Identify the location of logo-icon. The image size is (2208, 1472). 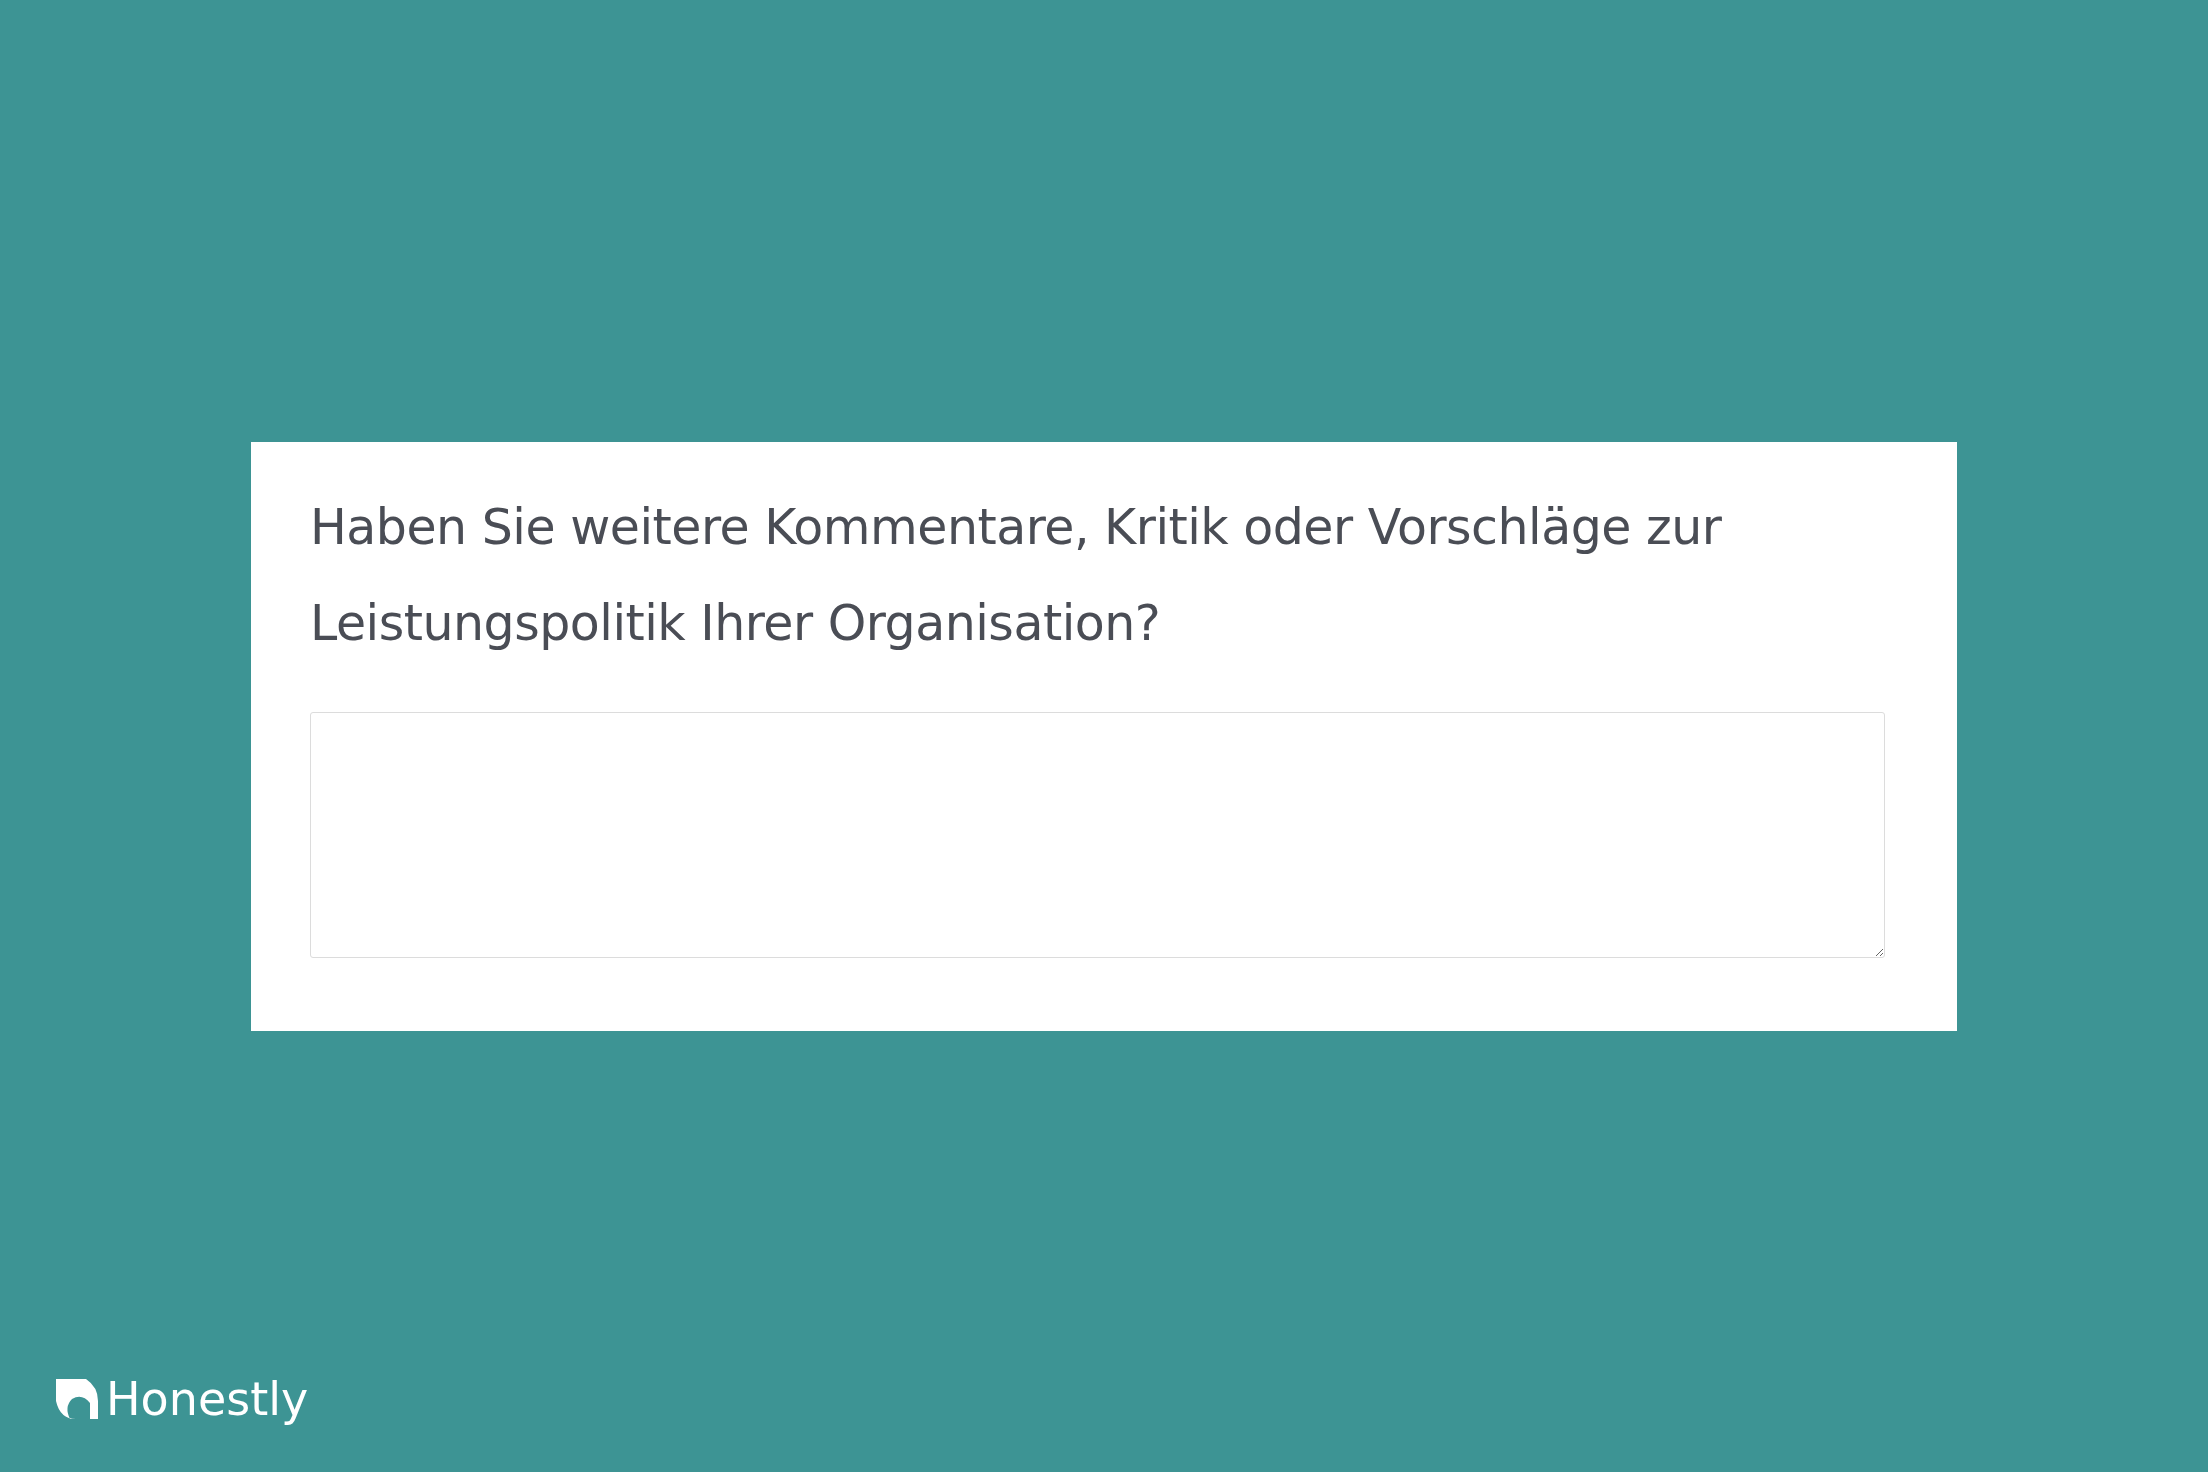
(77, 1399).